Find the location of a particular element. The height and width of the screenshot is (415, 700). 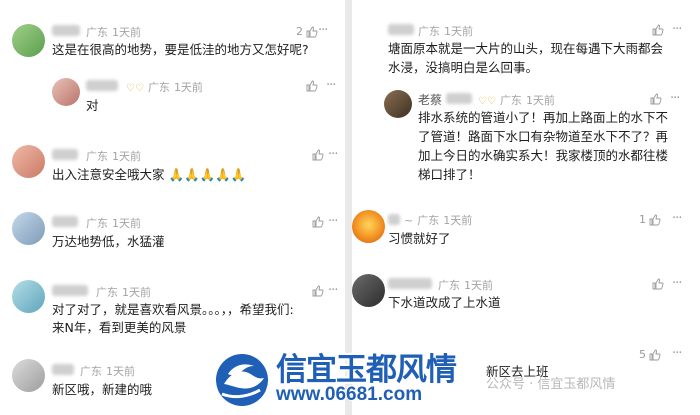

comment-text: 塘面原本就是一大片的山头，现在每遇下大雨都会 is located at coordinates (526, 48).